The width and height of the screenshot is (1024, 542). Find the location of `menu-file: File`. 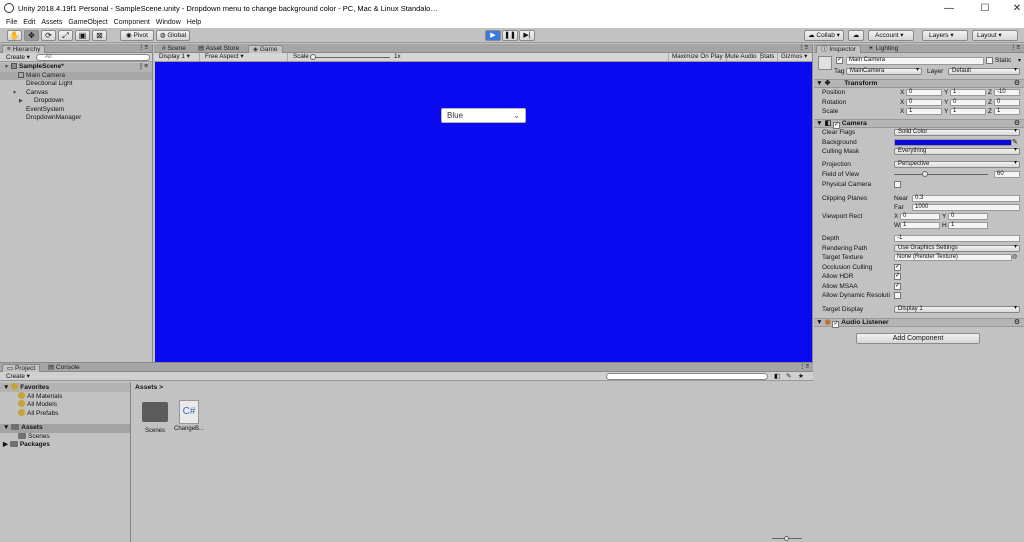

menu-file: File is located at coordinates (11, 22).